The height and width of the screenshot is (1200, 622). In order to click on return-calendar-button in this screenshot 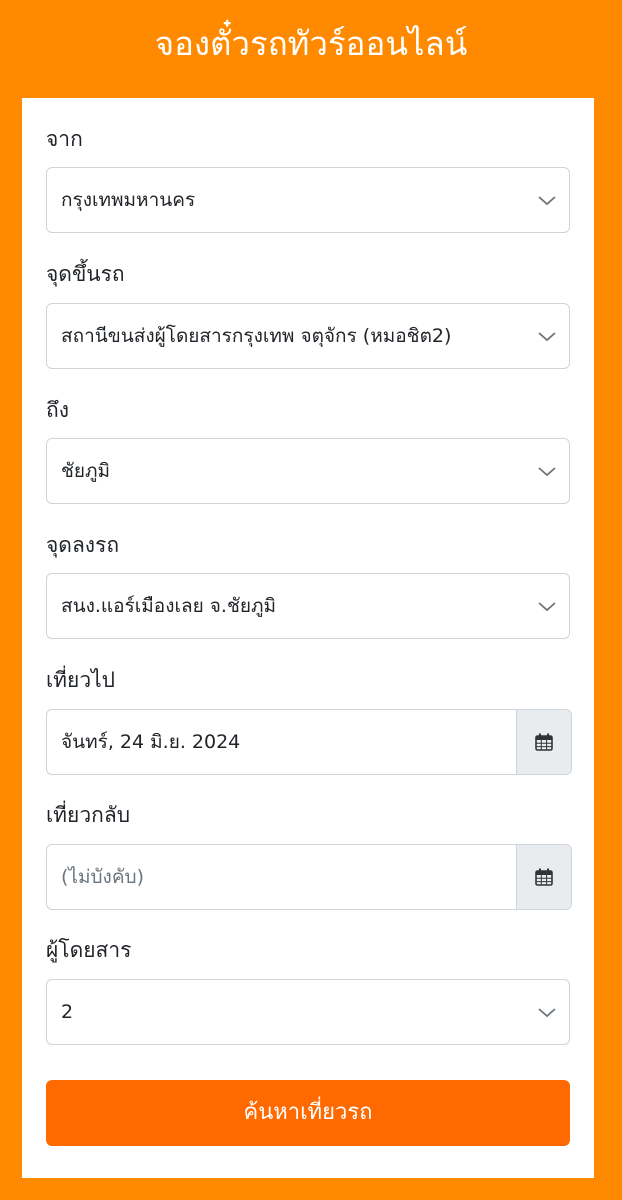, I will do `click(543, 877)`.